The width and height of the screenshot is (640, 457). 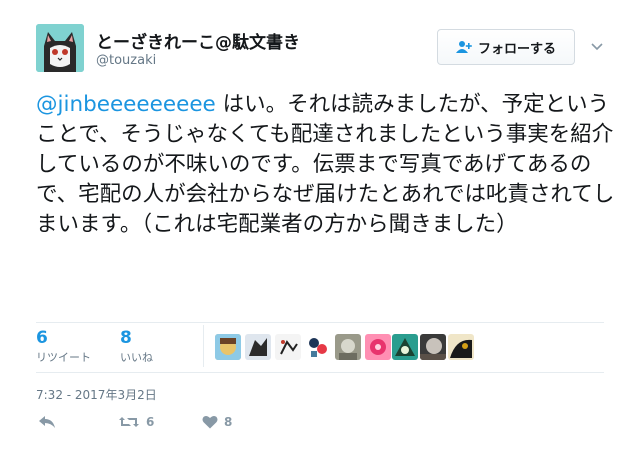 What do you see at coordinates (96, 394) in the screenshot?
I see `tweet-timestamp: 7:32 - 2017年3月2日` at bounding box center [96, 394].